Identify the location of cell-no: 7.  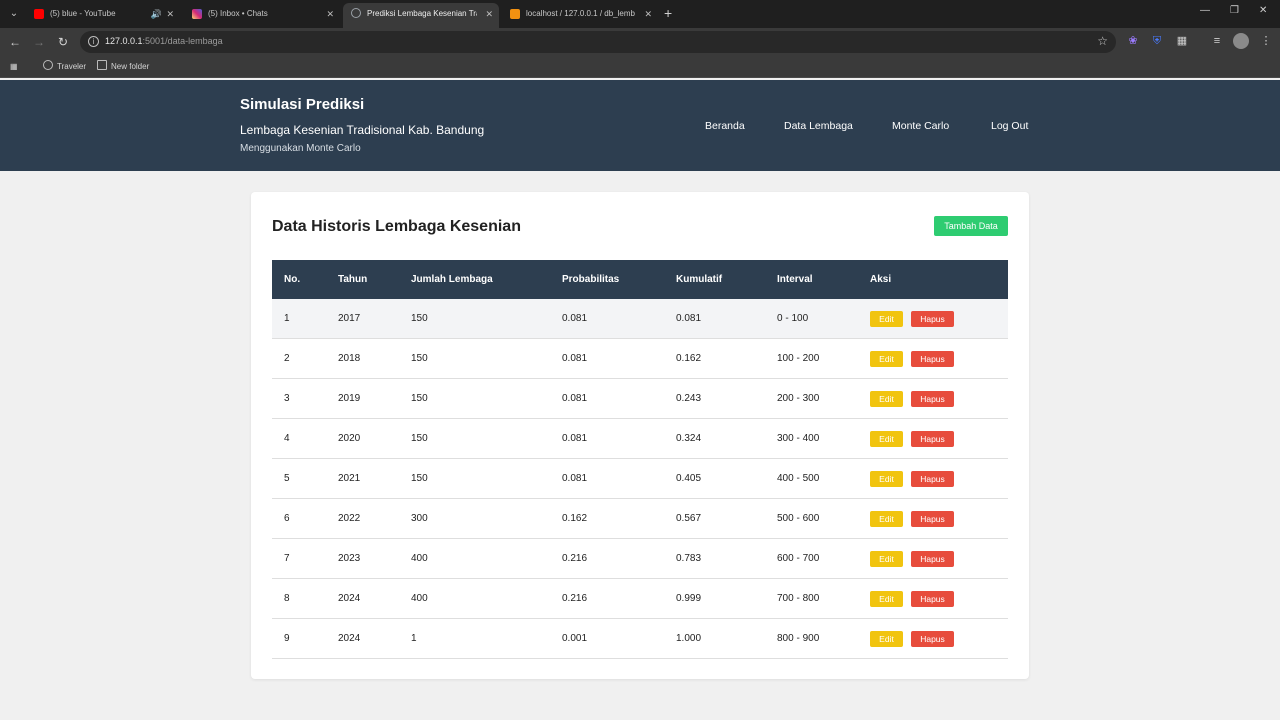
(287, 558).